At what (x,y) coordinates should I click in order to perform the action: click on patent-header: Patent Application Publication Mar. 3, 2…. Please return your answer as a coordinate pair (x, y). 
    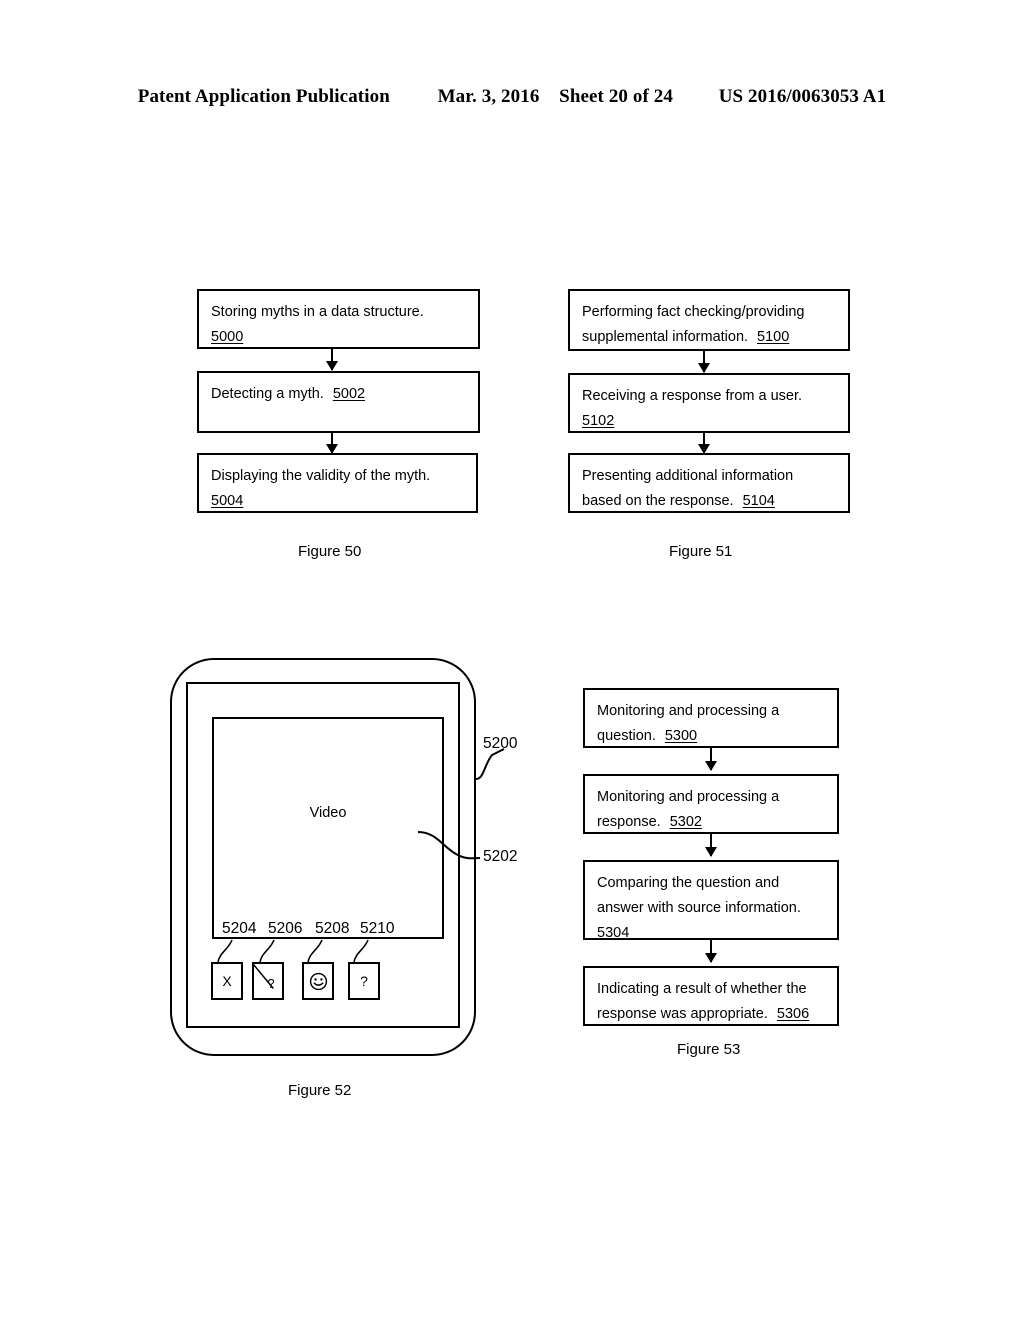
    Looking at the image, I should click on (512, 97).